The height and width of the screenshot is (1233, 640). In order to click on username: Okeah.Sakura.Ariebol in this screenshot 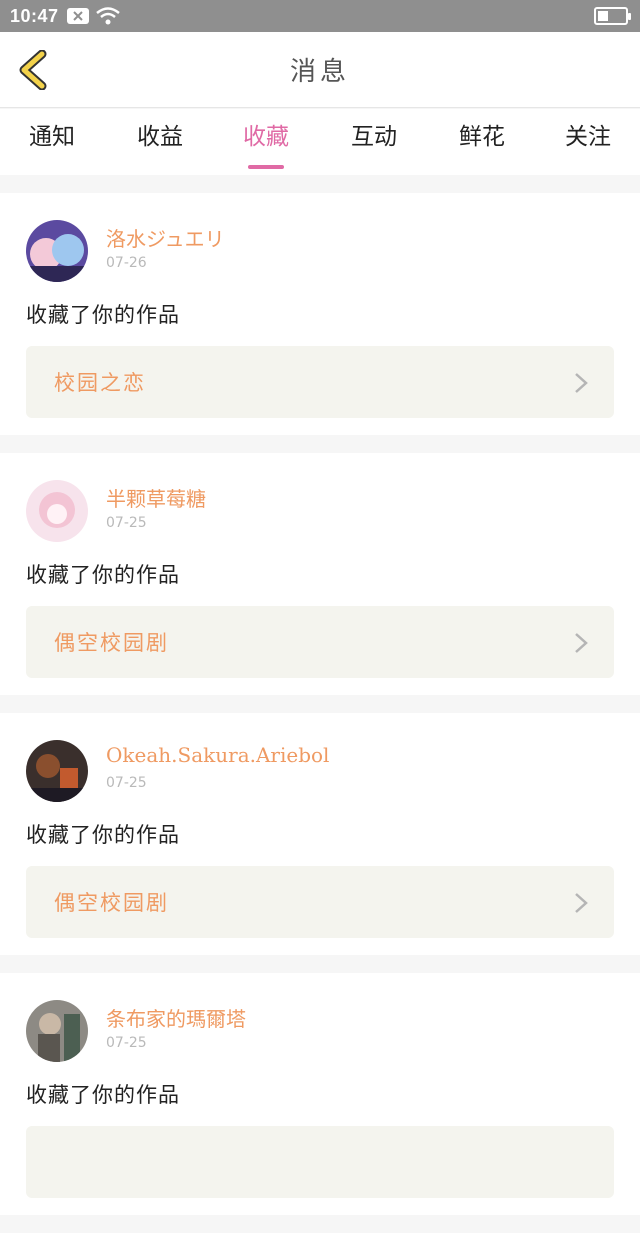, I will do `click(217, 755)`.